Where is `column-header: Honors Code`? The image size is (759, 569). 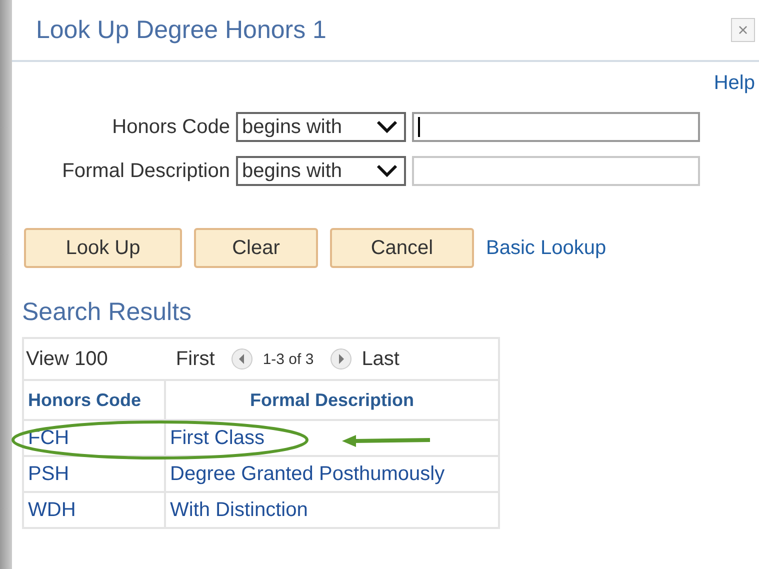
column-header: Honors Code is located at coordinates (94, 400).